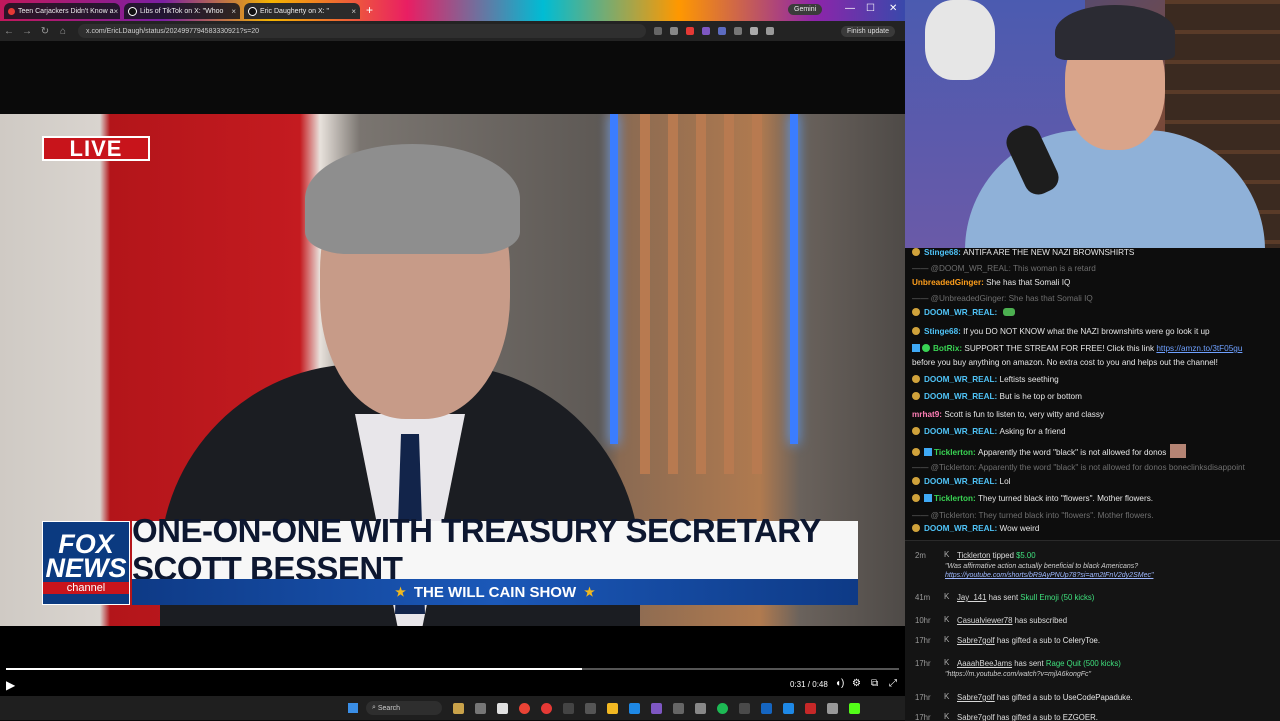 This screenshot has height=721, width=1280. Describe the element at coordinates (27, 31) in the screenshot. I see `forward-icon: →` at that location.